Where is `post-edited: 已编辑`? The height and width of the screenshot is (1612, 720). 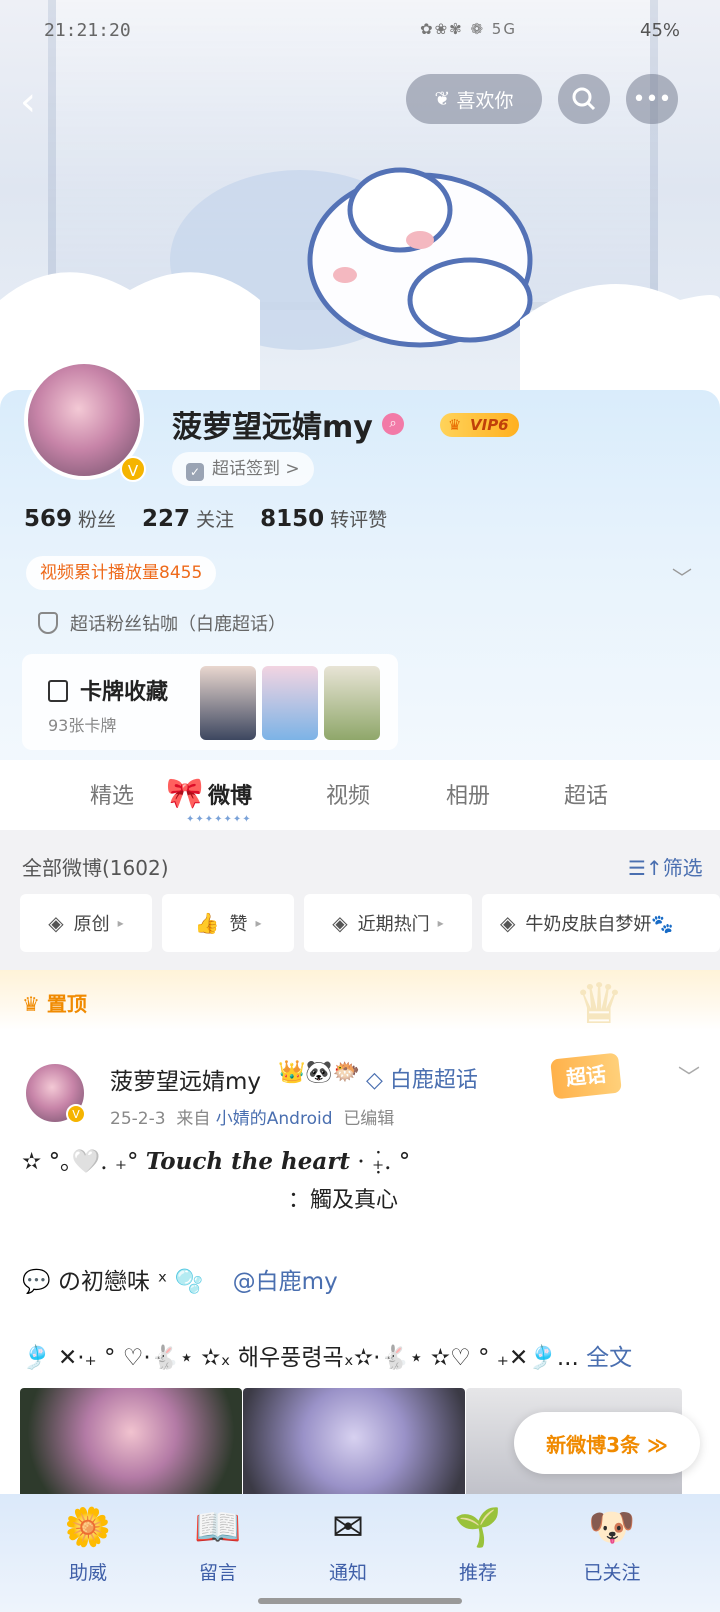
post-edited: 已编辑 is located at coordinates (369, 1119).